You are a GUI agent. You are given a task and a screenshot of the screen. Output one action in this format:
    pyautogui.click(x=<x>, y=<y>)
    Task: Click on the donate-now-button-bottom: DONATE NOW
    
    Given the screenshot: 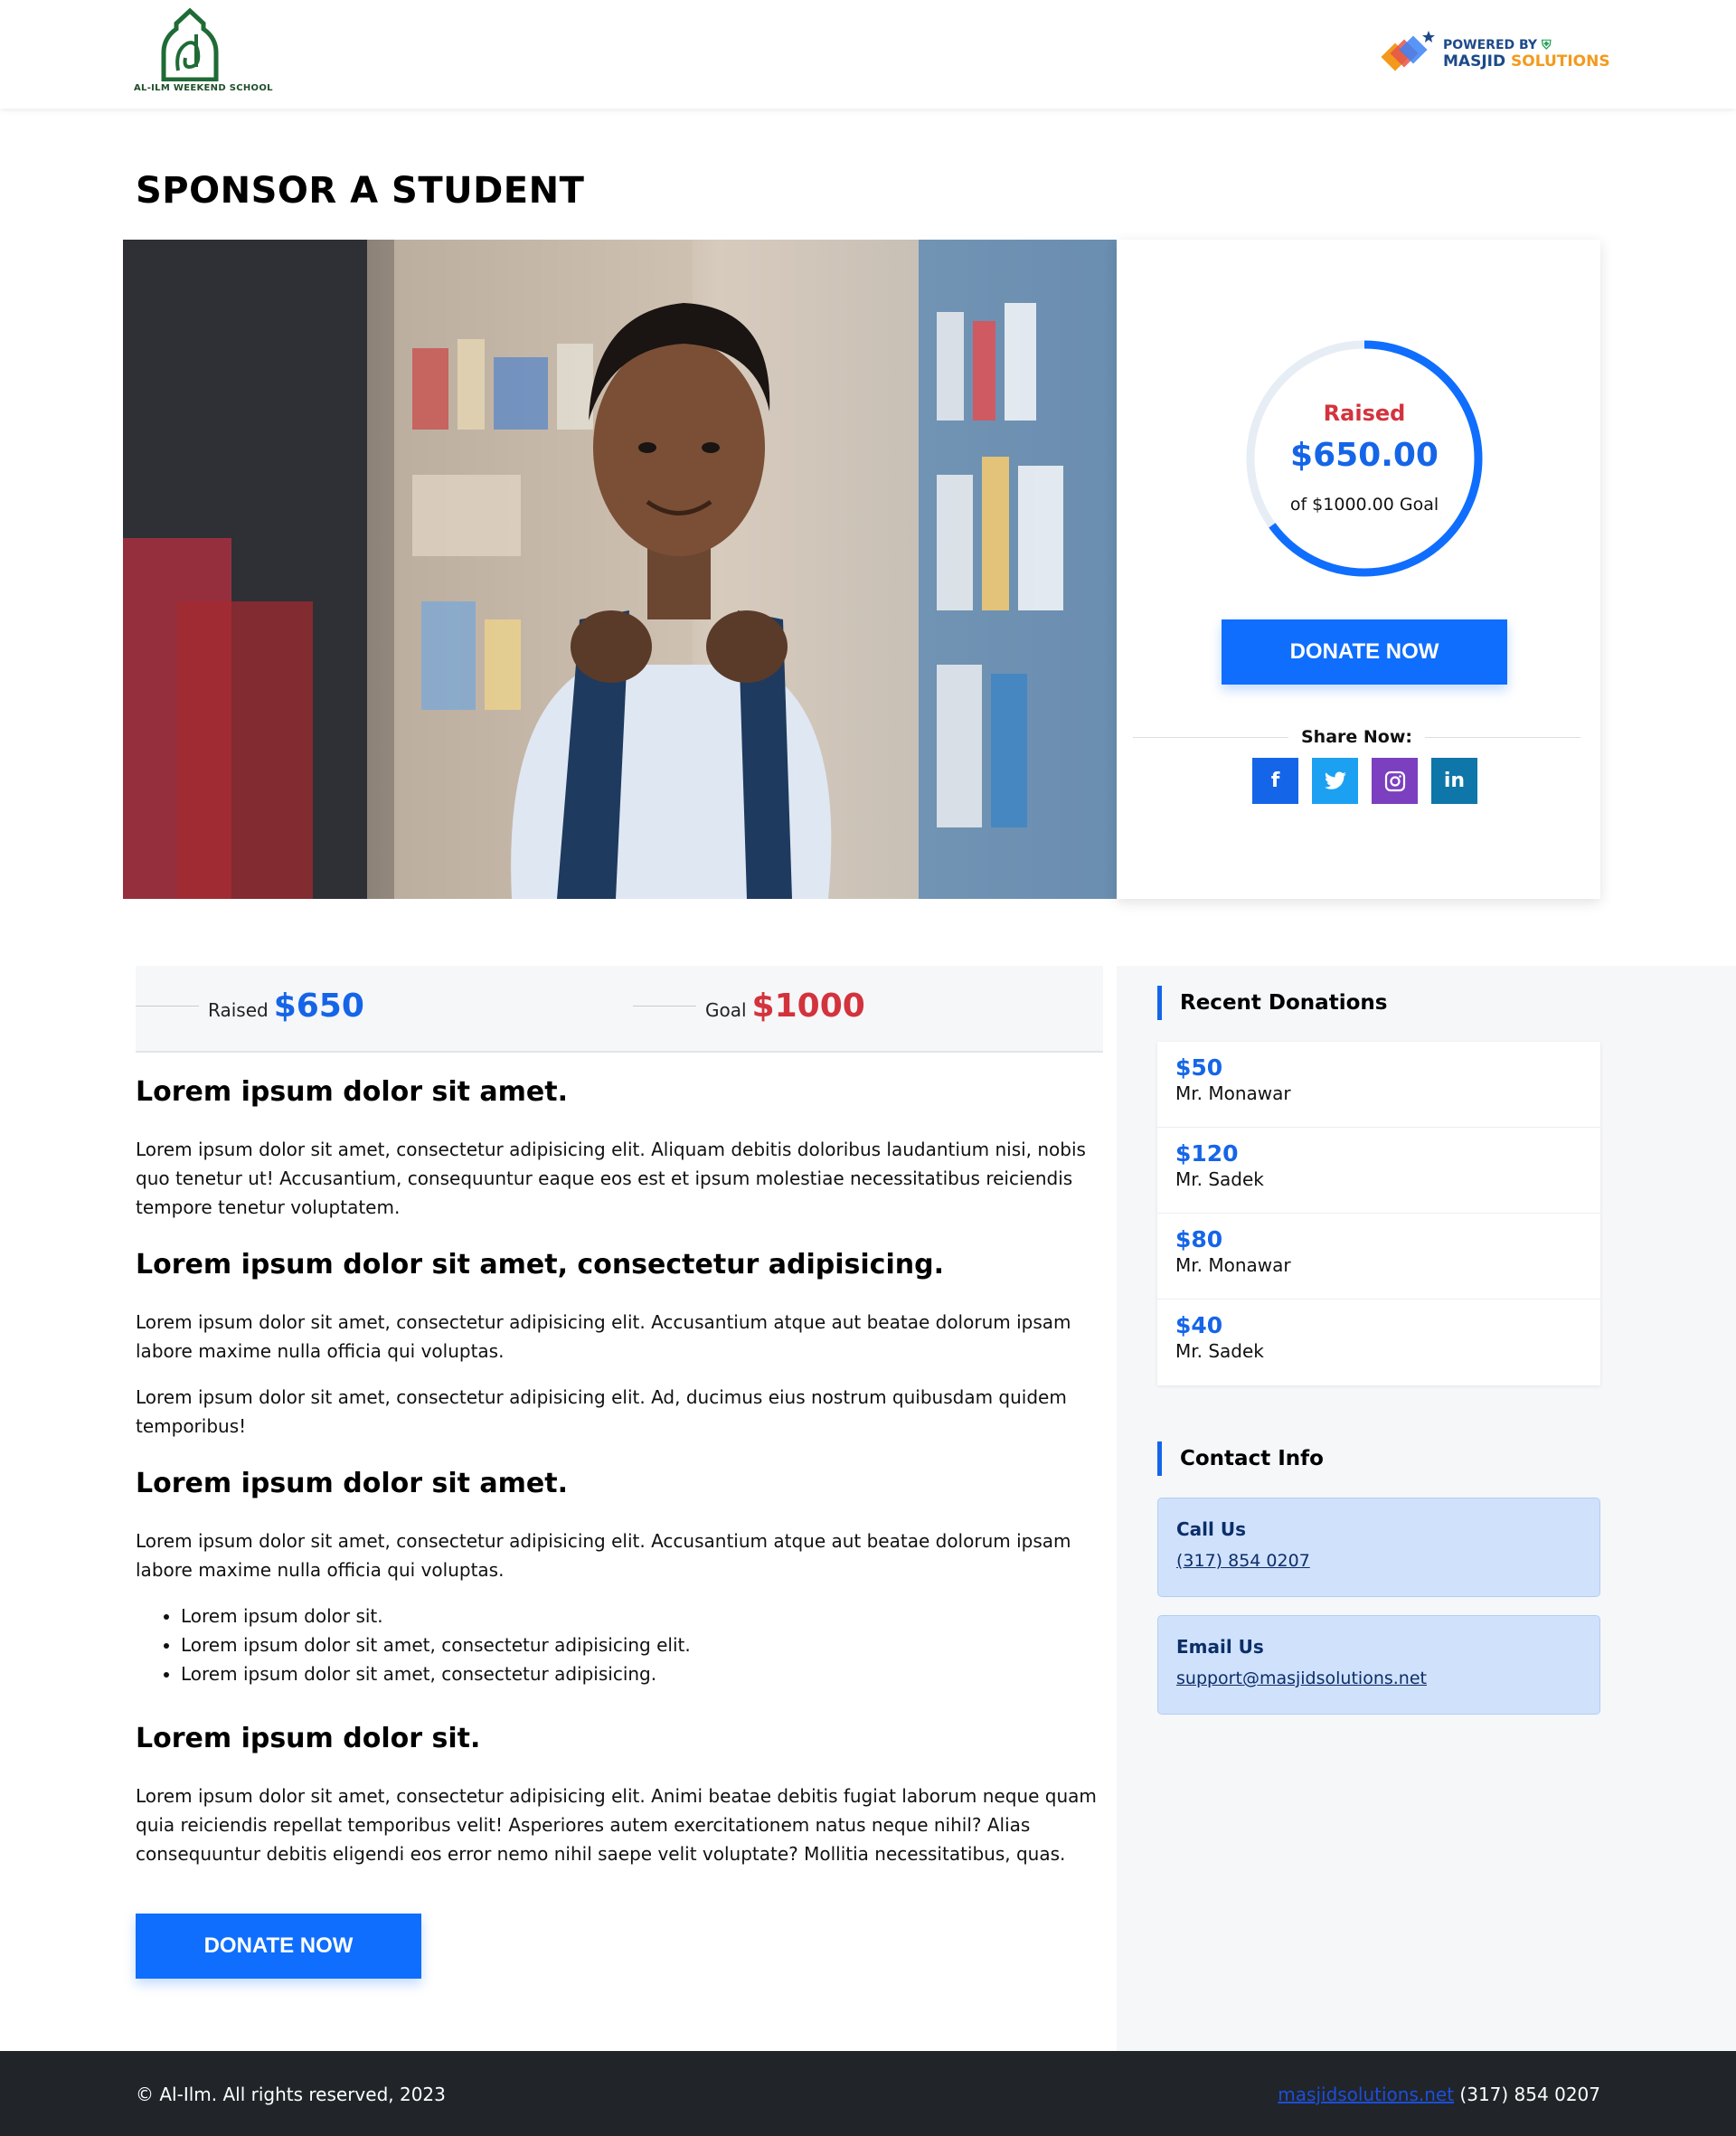 What is the action you would take?
    pyautogui.click(x=278, y=1946)
    